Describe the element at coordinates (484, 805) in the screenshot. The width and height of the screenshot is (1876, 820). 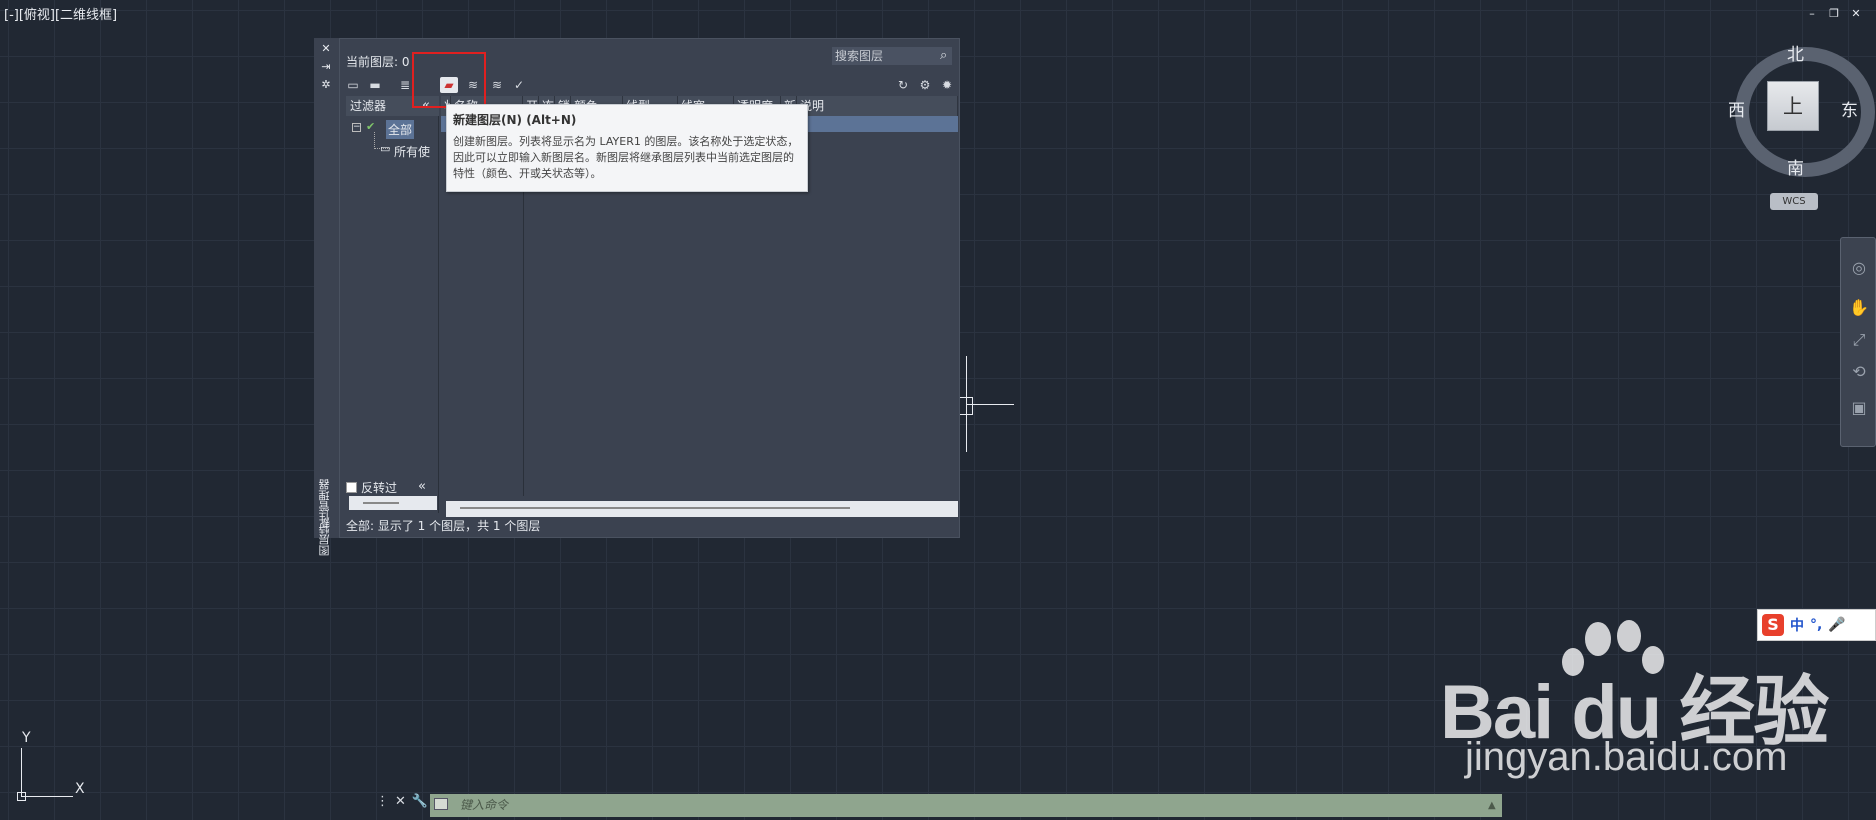
I see `command-placeholder: 键入命令` at that location.